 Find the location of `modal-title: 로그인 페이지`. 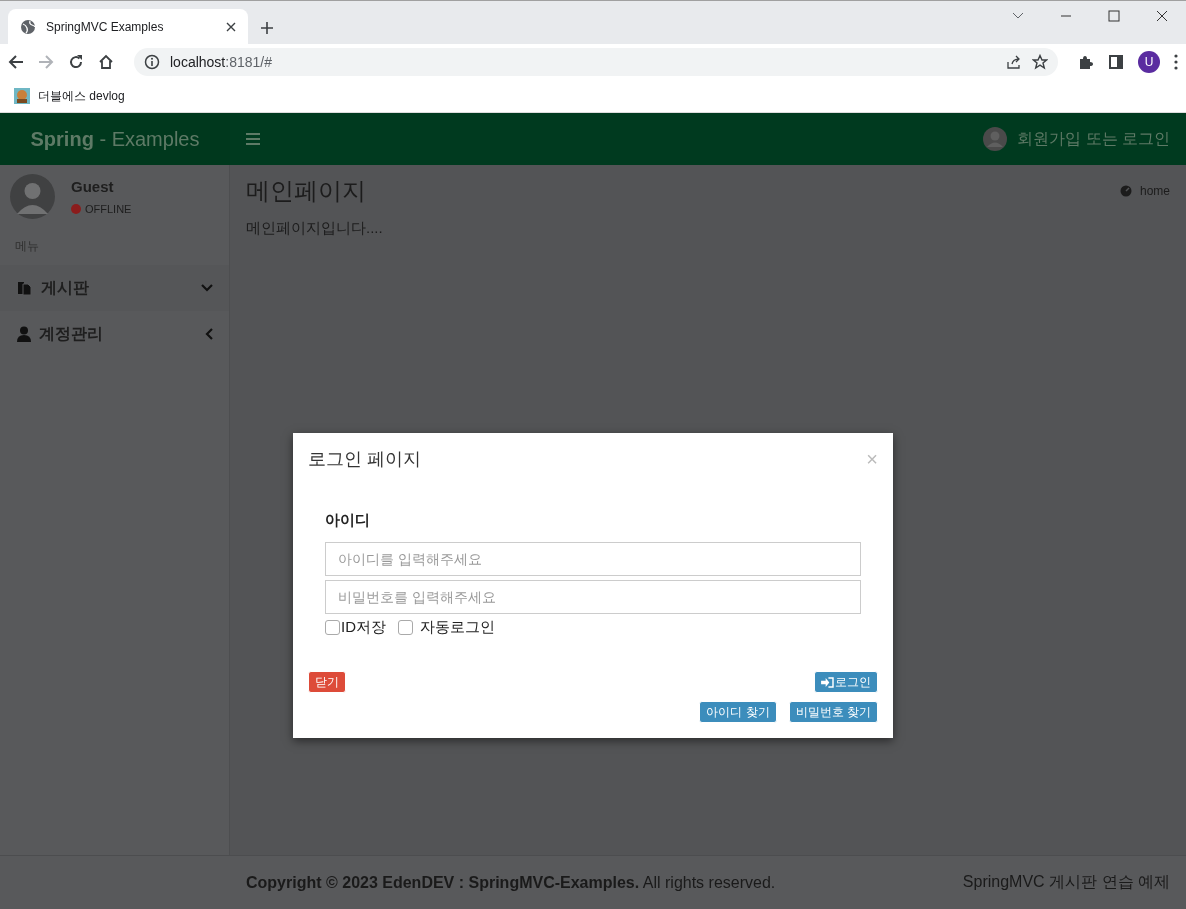

modal-title: 로그인 페이지 is located at coordinates (364, 459).